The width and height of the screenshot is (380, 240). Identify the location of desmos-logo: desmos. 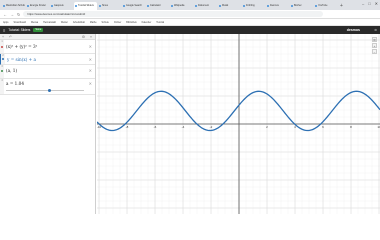
(353, 30).